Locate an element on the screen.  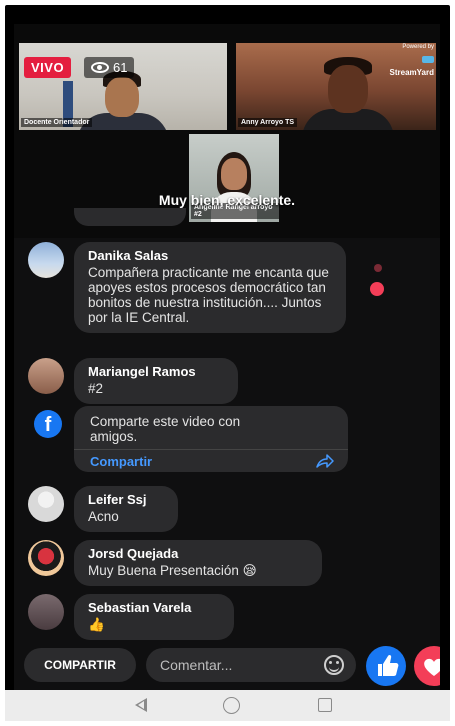
recent-apps-icon is located at coordinates (325, 705).